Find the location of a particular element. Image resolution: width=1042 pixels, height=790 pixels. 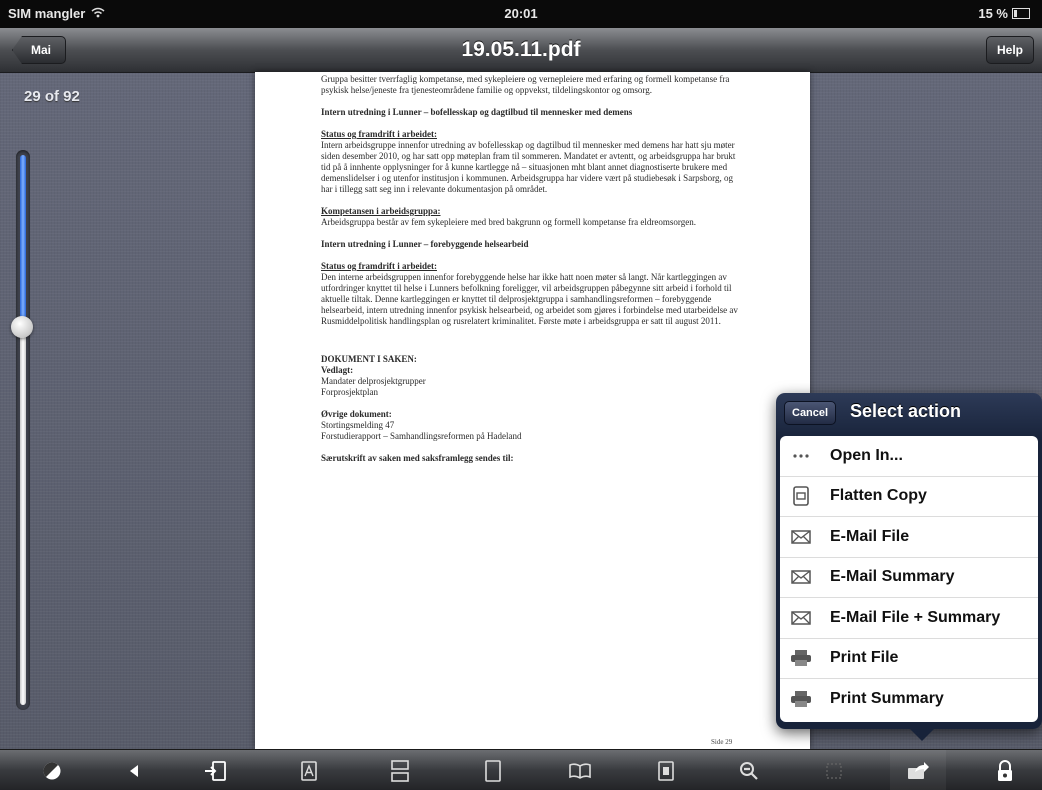

import-icon is located at coordinates (215, 771).